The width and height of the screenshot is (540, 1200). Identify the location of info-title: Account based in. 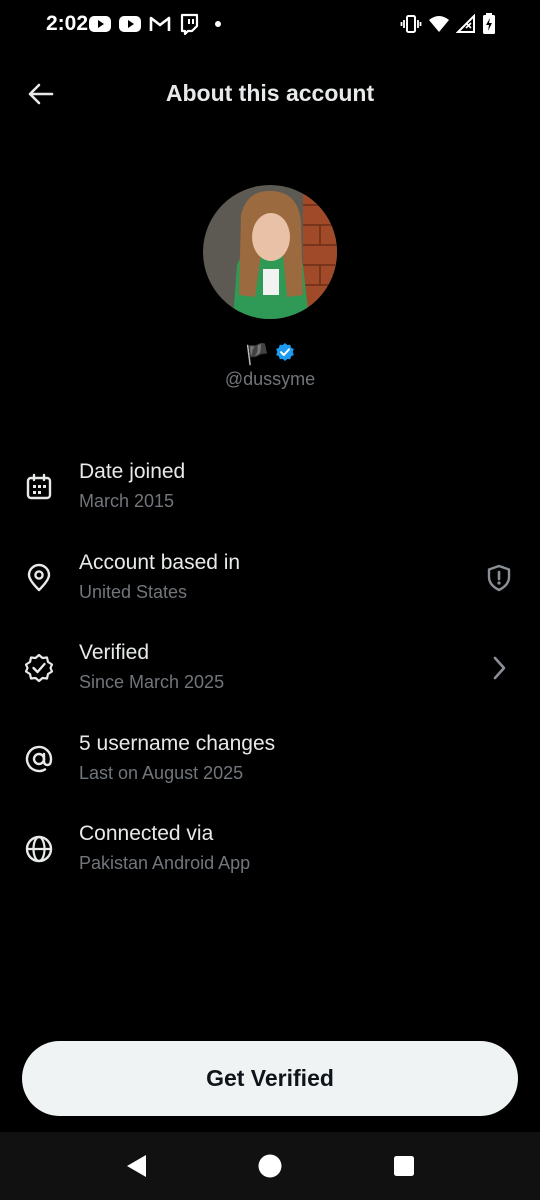
(160, 562).